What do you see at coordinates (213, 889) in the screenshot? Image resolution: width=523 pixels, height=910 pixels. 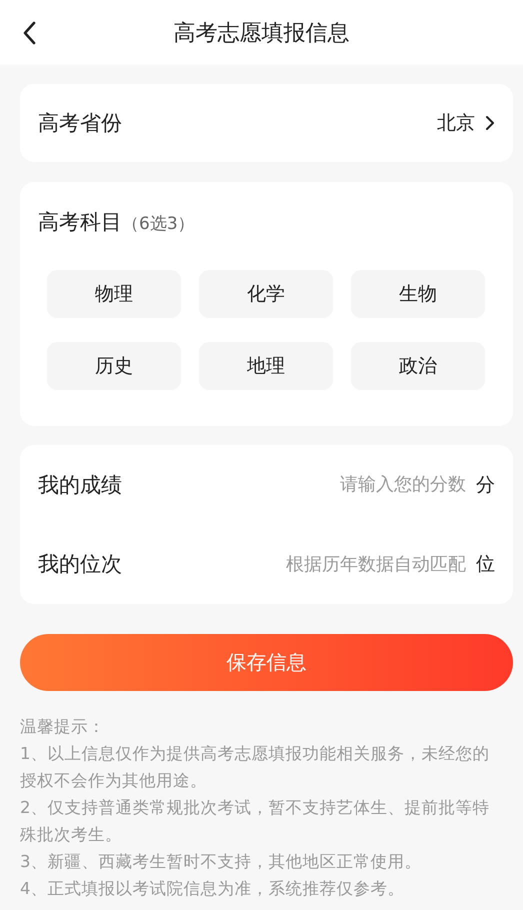 I see `tip-text: 4、正式填报以考试院信息为准，系统推荐仅参考。` at bounding box center [213, 889].